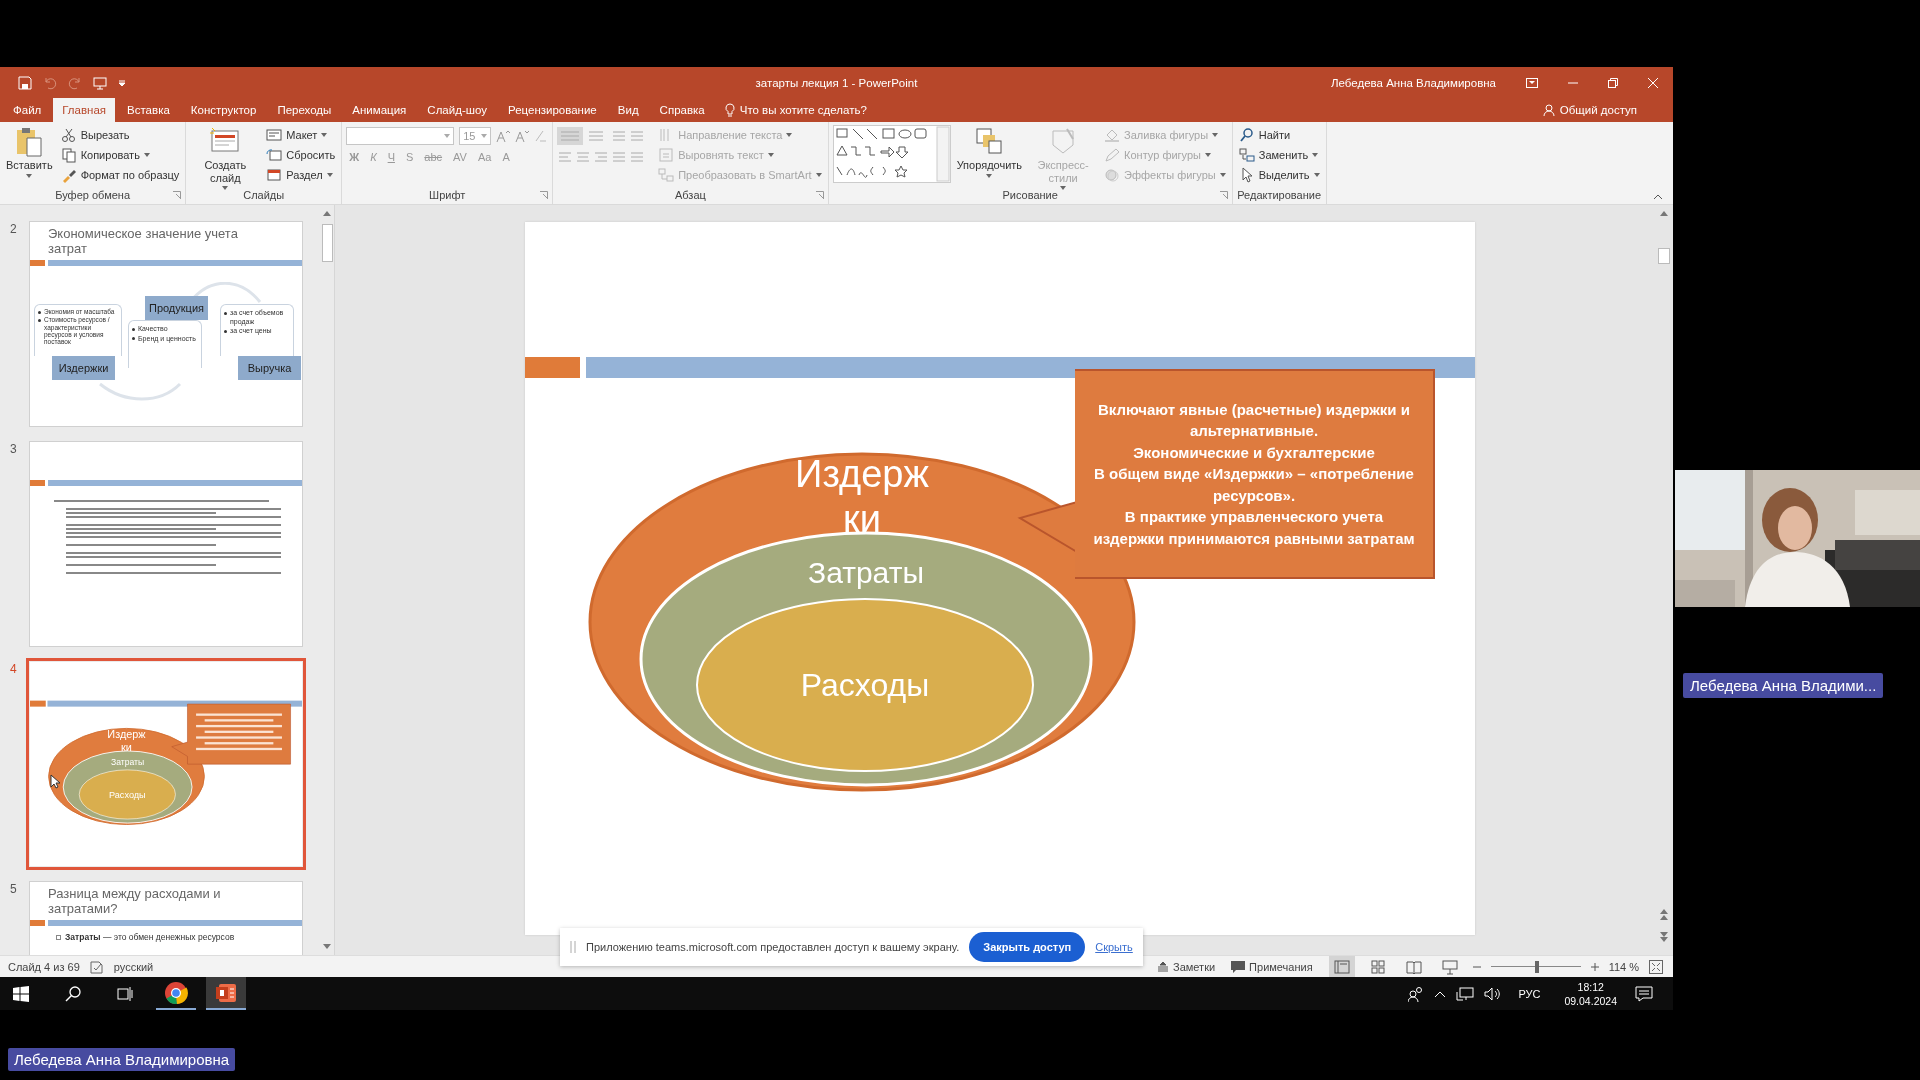 The height and width of the screenshot is (1080, 1920). What do you see at coordinates (50, 82) in the screenshot?
I see `undo-icon` at bounding box center [50, 82].